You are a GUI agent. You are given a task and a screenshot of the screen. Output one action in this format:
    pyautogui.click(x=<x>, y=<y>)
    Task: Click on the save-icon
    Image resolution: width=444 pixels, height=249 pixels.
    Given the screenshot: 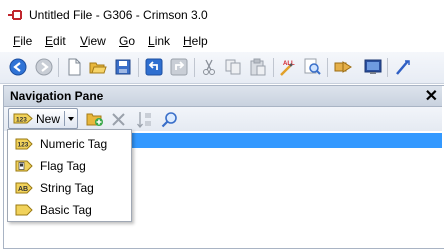 What is the action you would take?
    pyautogui.click(x=123, y=67)
    